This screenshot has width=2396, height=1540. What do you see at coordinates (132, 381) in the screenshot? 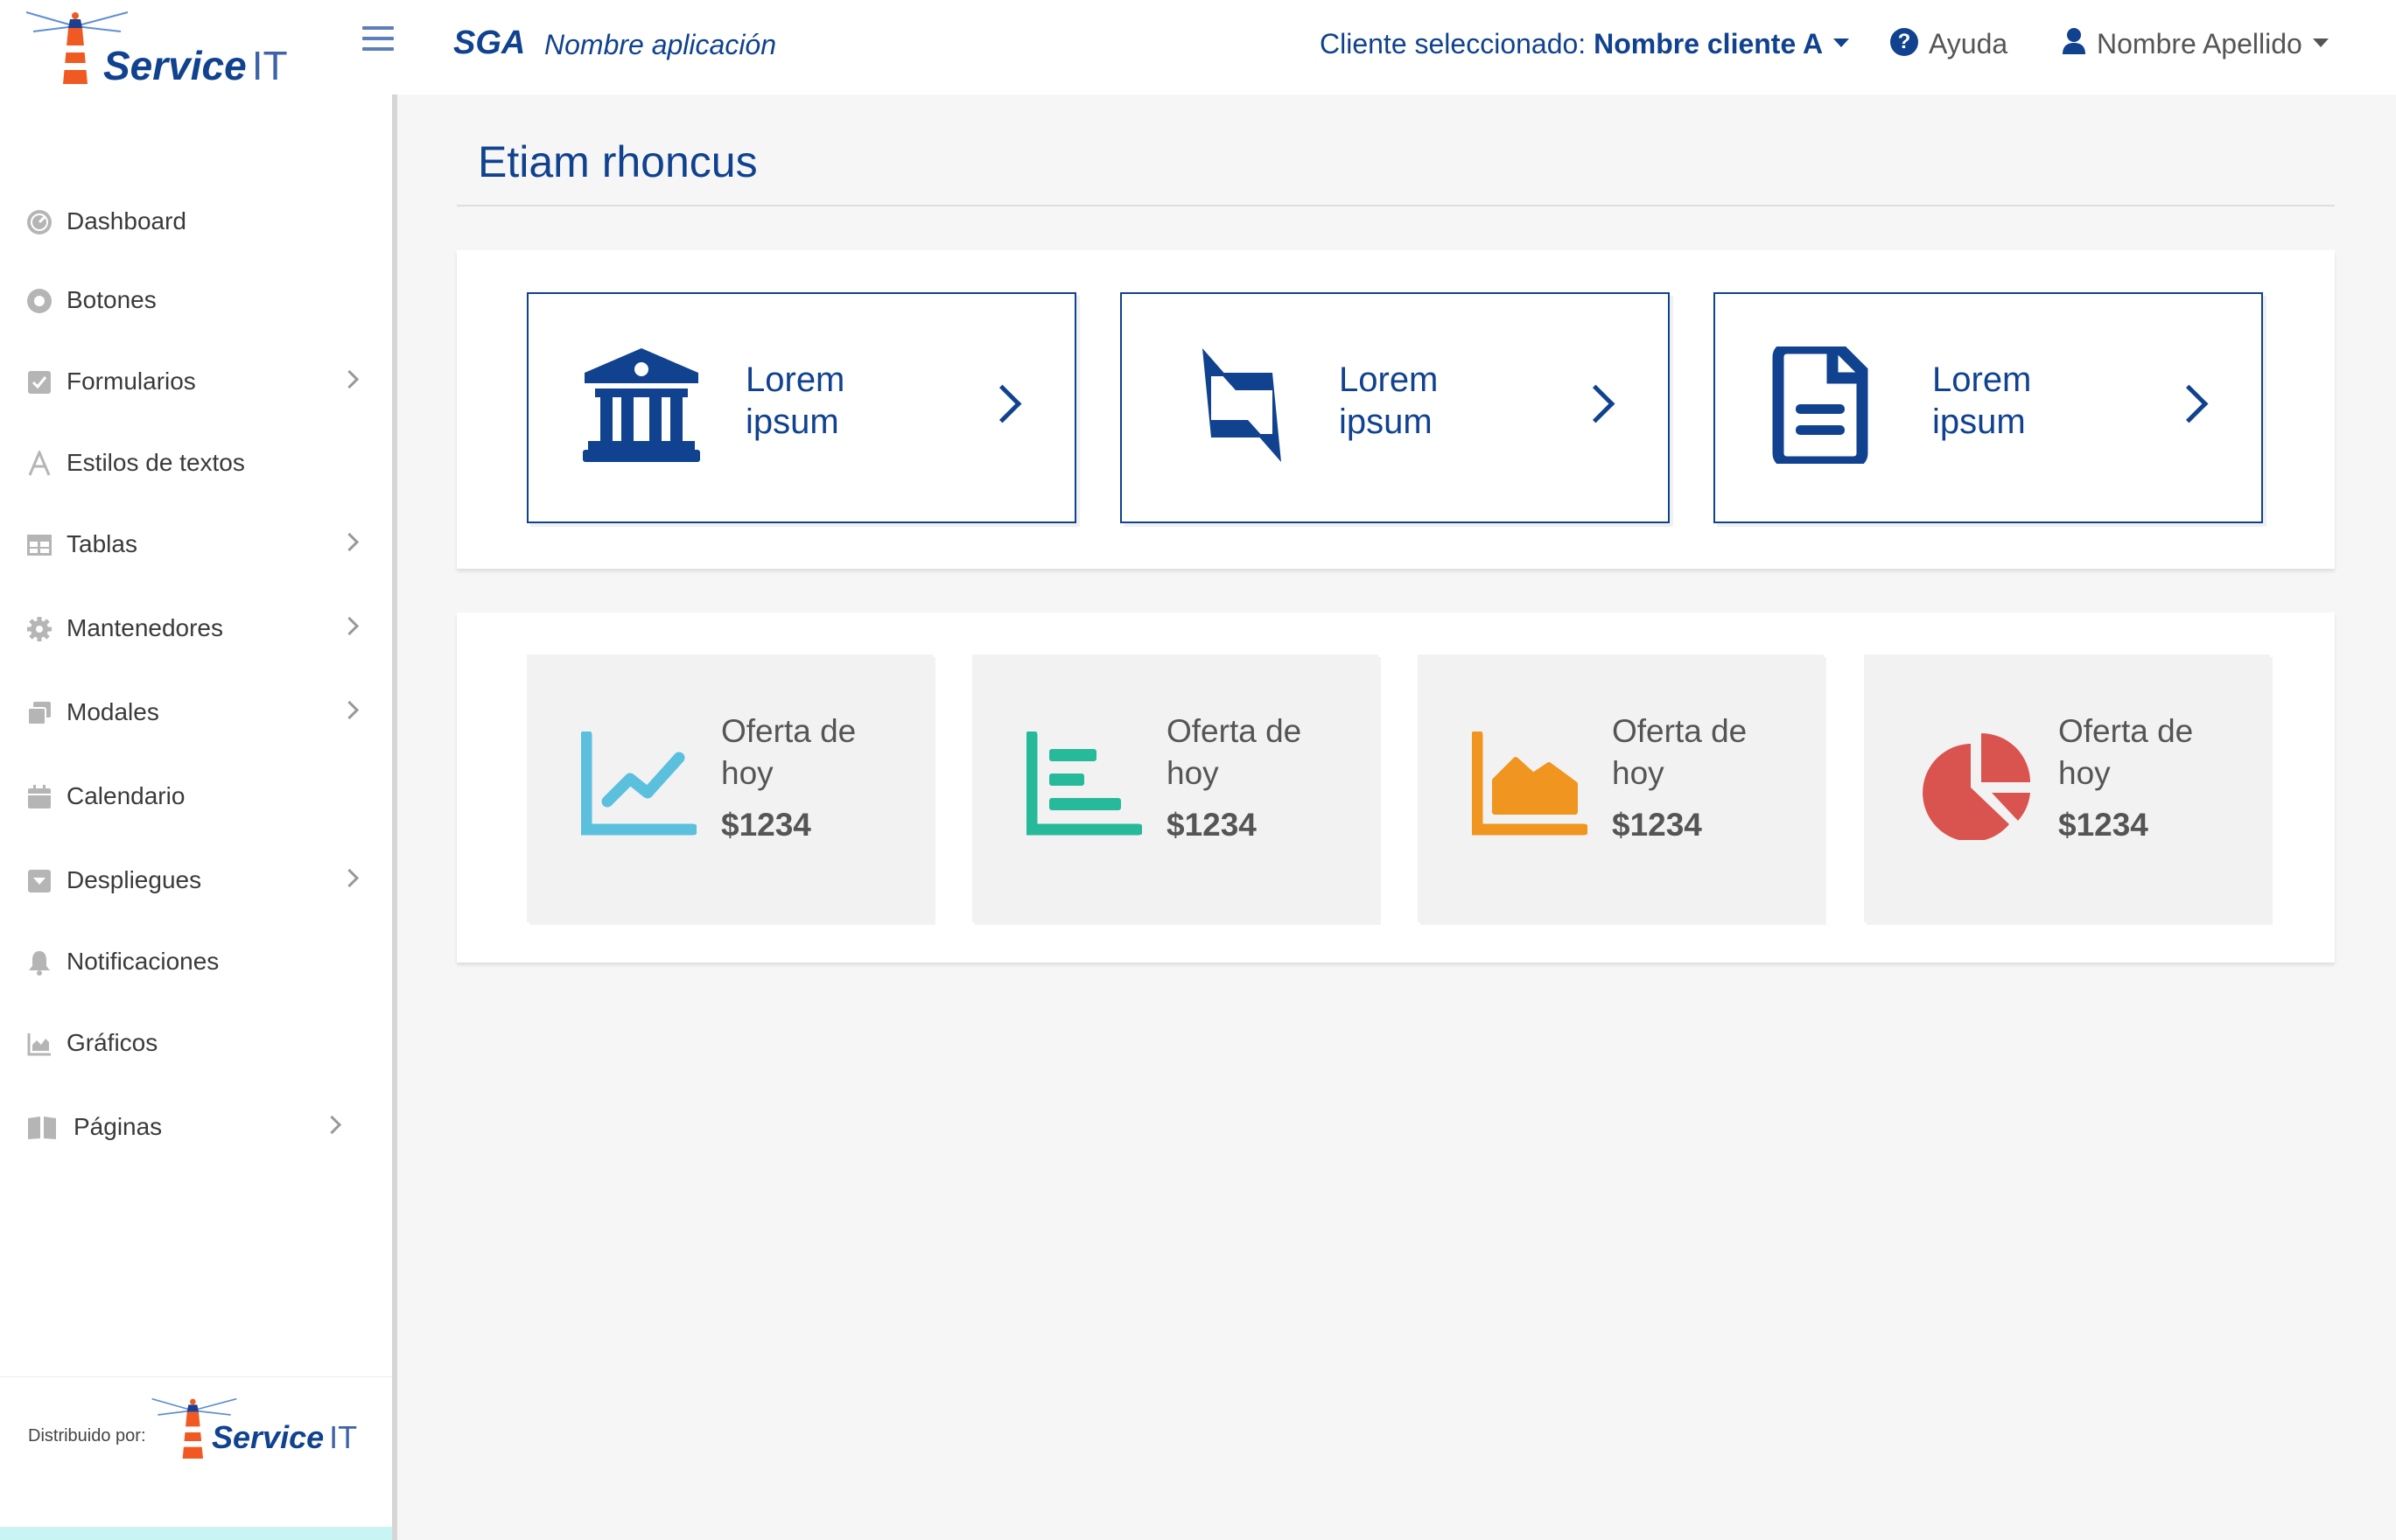
I see `sidebar-item-label: Formularios` at bounding box center [132, 381].